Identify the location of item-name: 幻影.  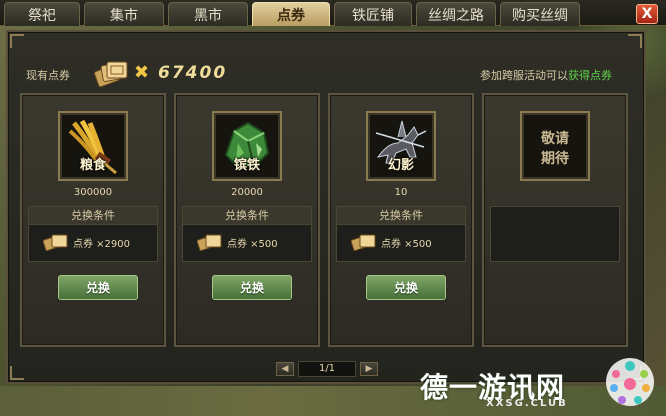
(400, 165).